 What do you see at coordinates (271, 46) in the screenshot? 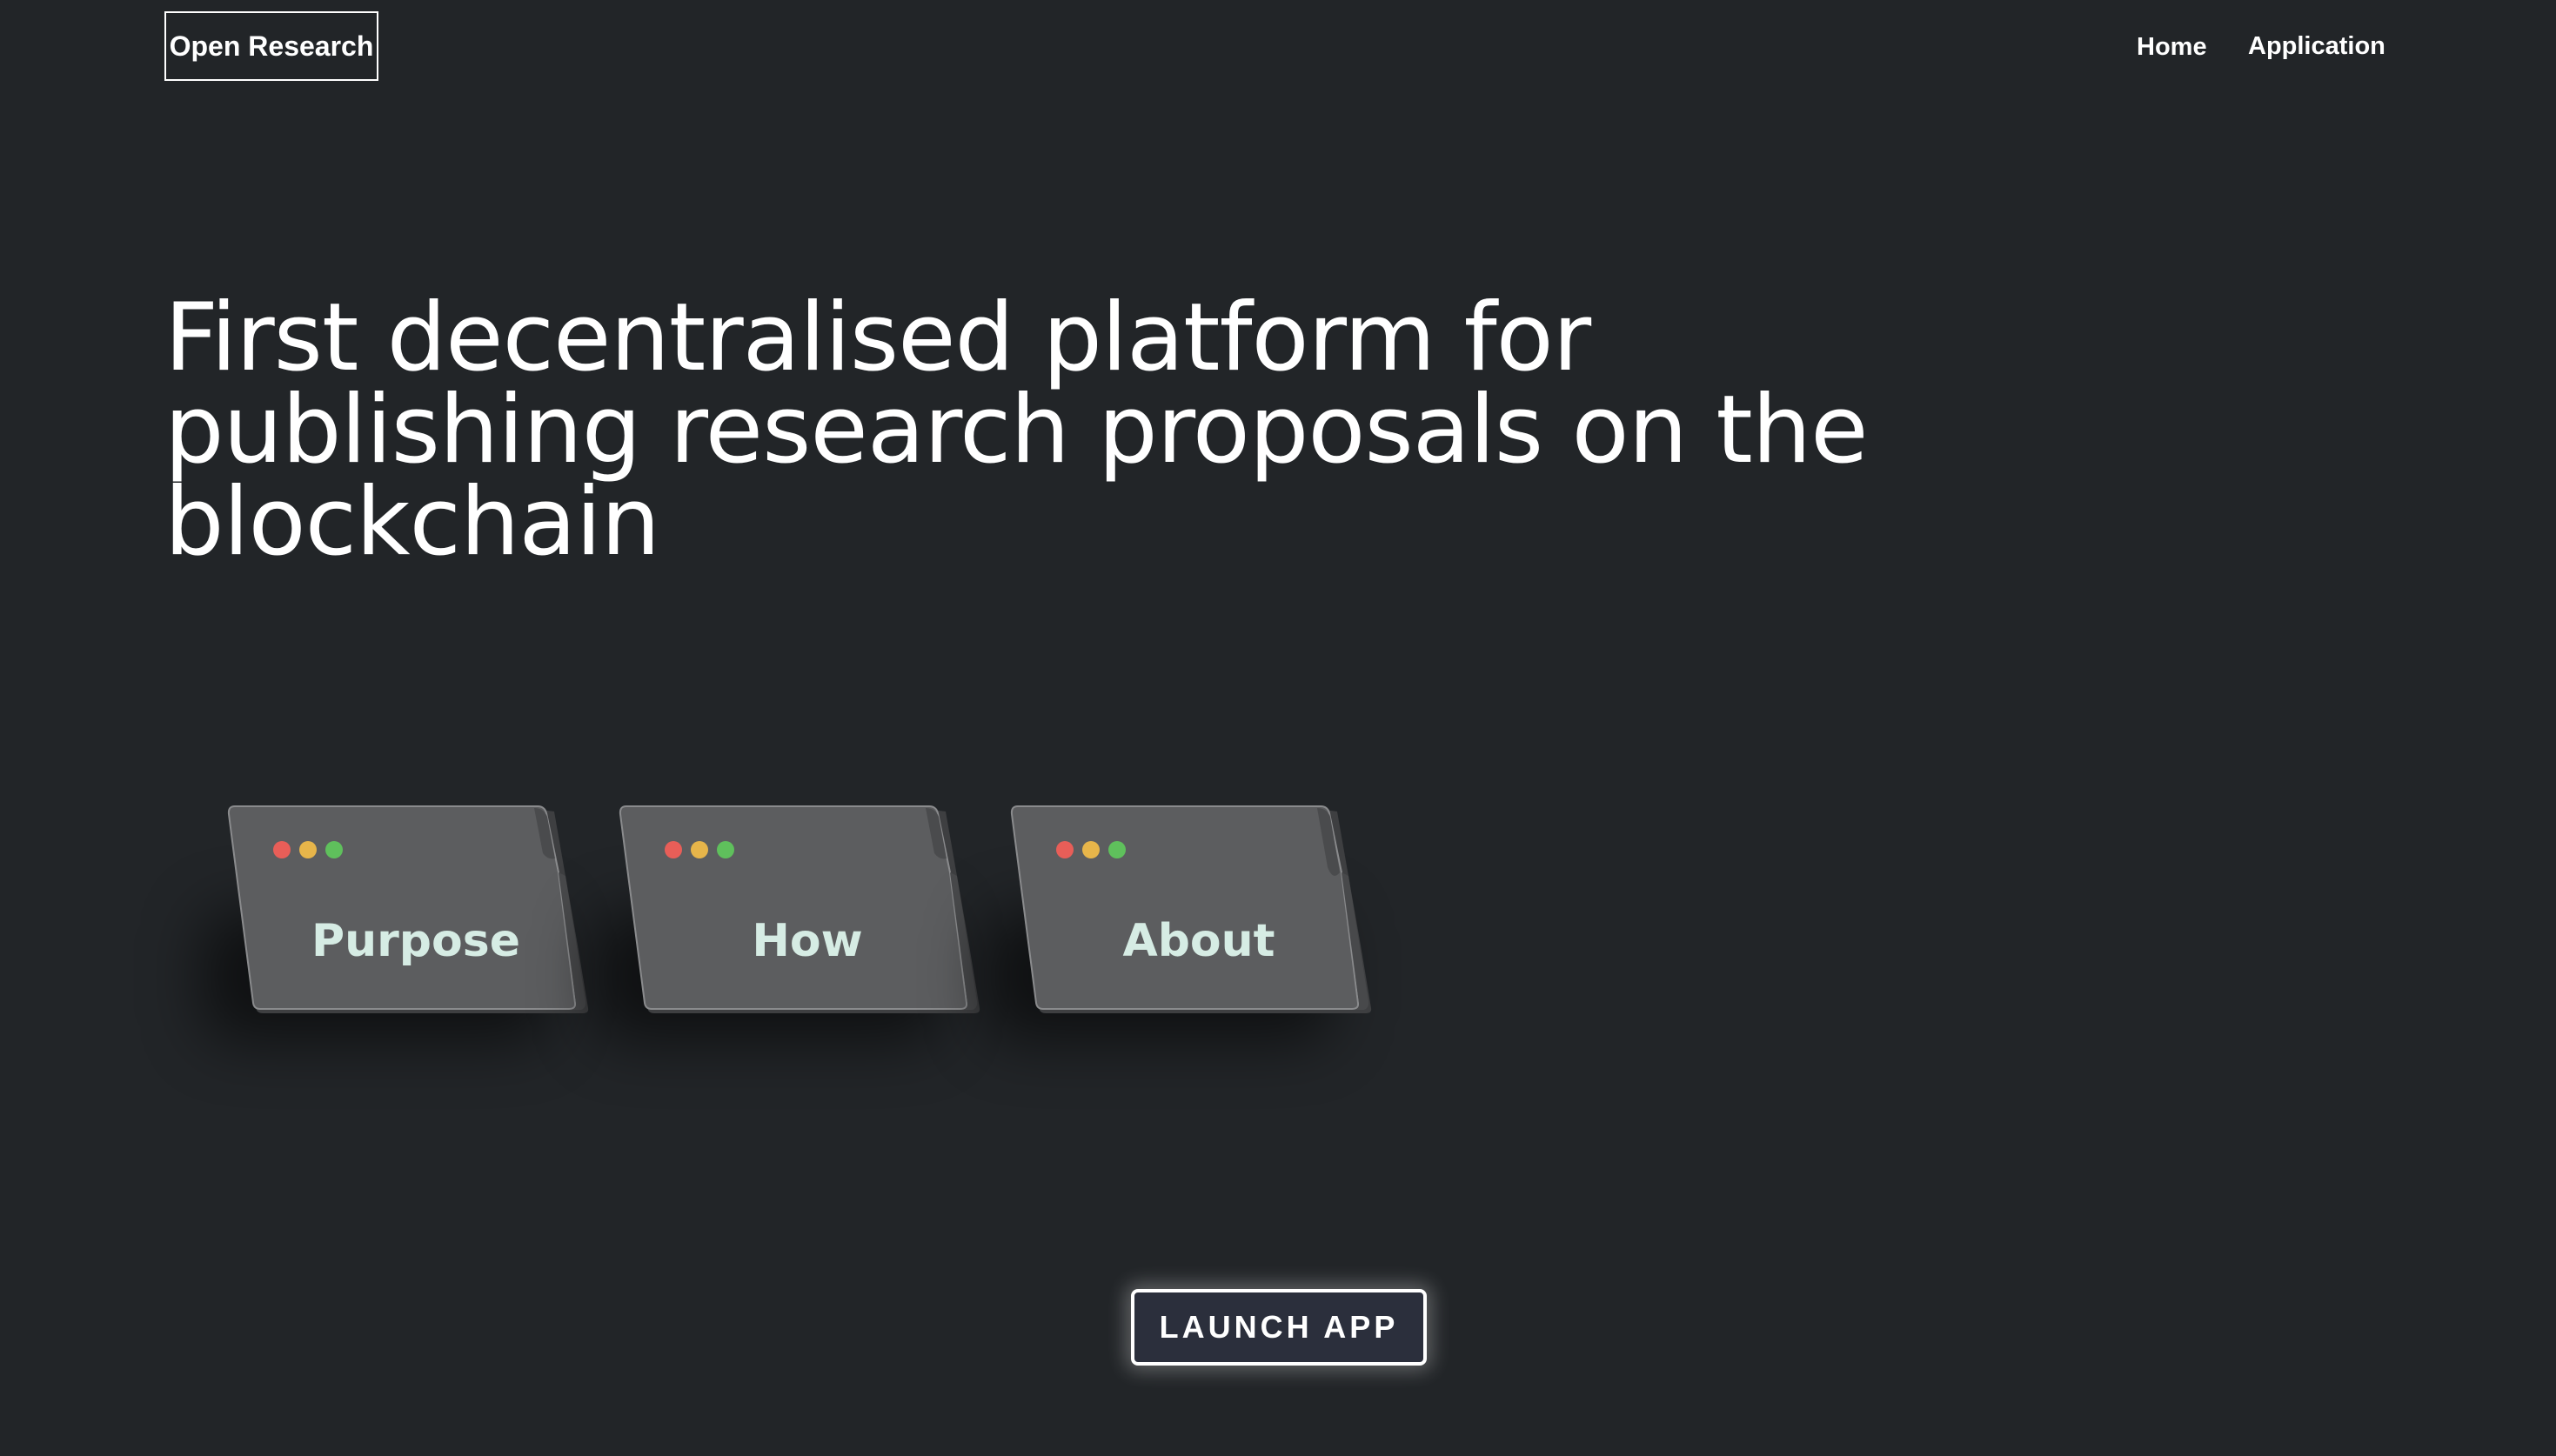
I see `logo-link: Open Research` at bounding box center [271, 46].